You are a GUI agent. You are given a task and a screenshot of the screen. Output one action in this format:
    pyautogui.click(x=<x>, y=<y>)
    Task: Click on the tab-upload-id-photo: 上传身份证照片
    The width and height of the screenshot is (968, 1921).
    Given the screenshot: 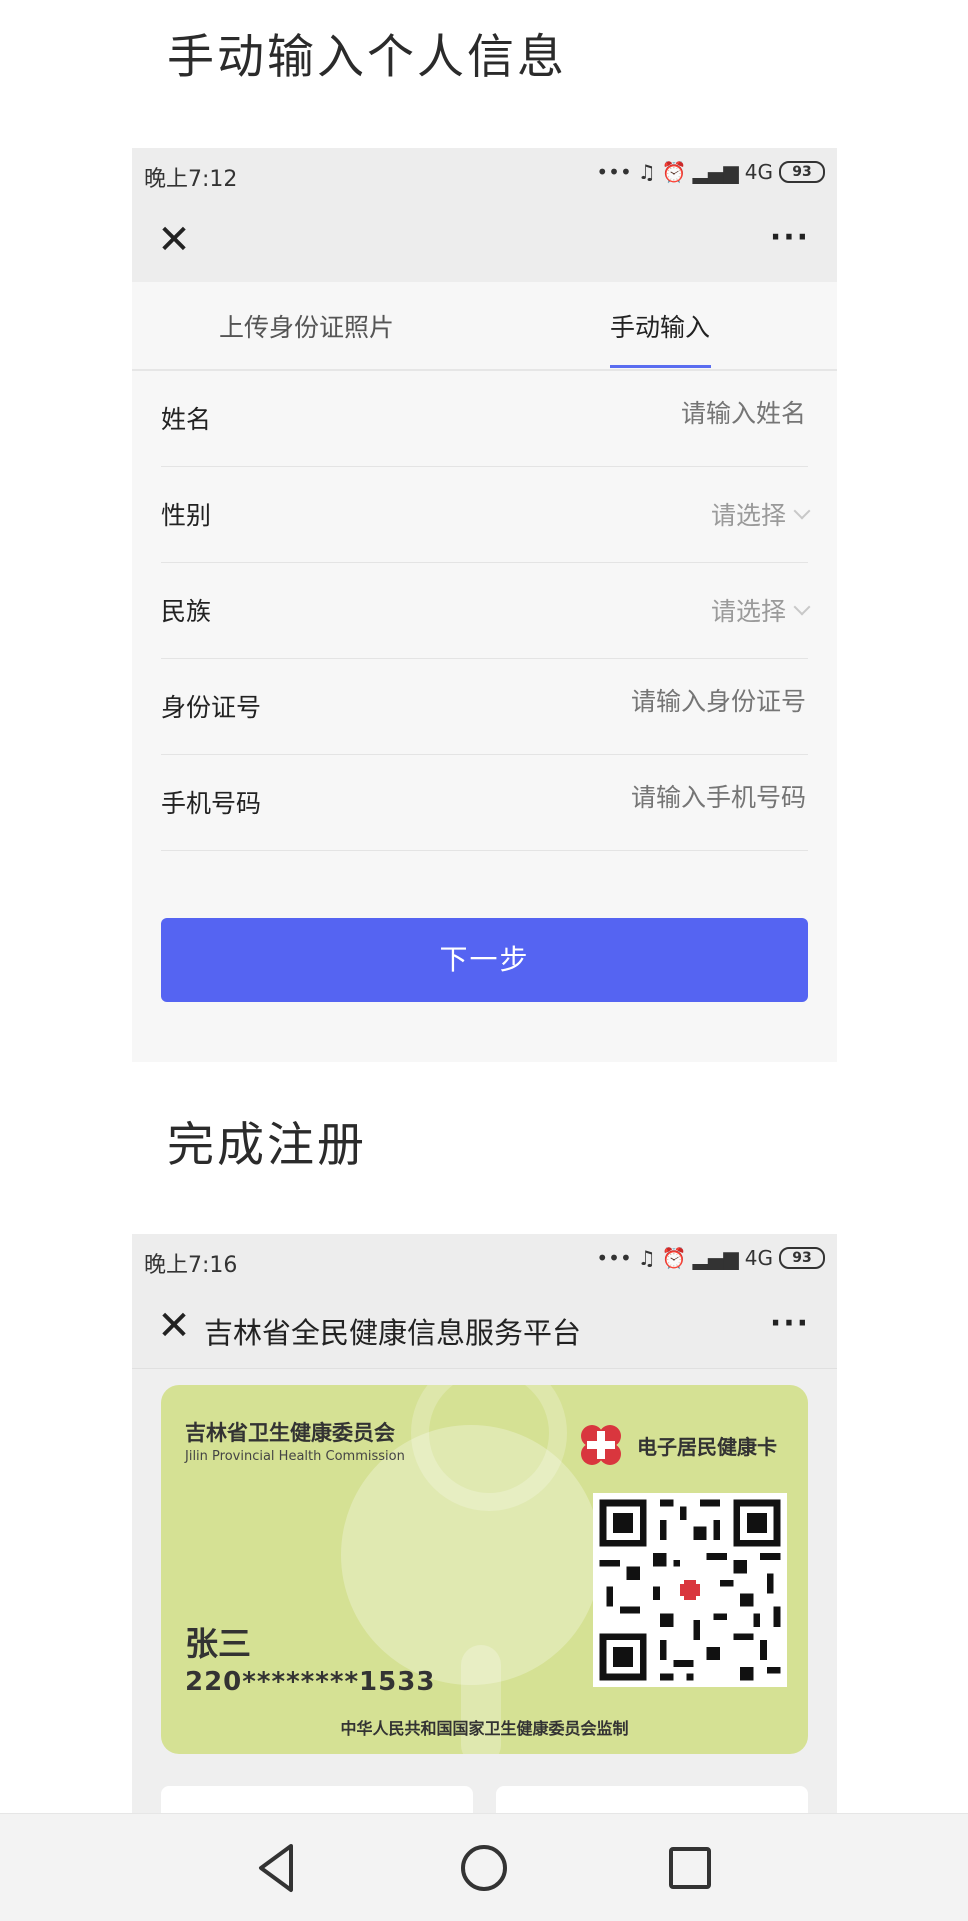 What is the action you would take?
    pyautogui.click(x=306, y=326)
    